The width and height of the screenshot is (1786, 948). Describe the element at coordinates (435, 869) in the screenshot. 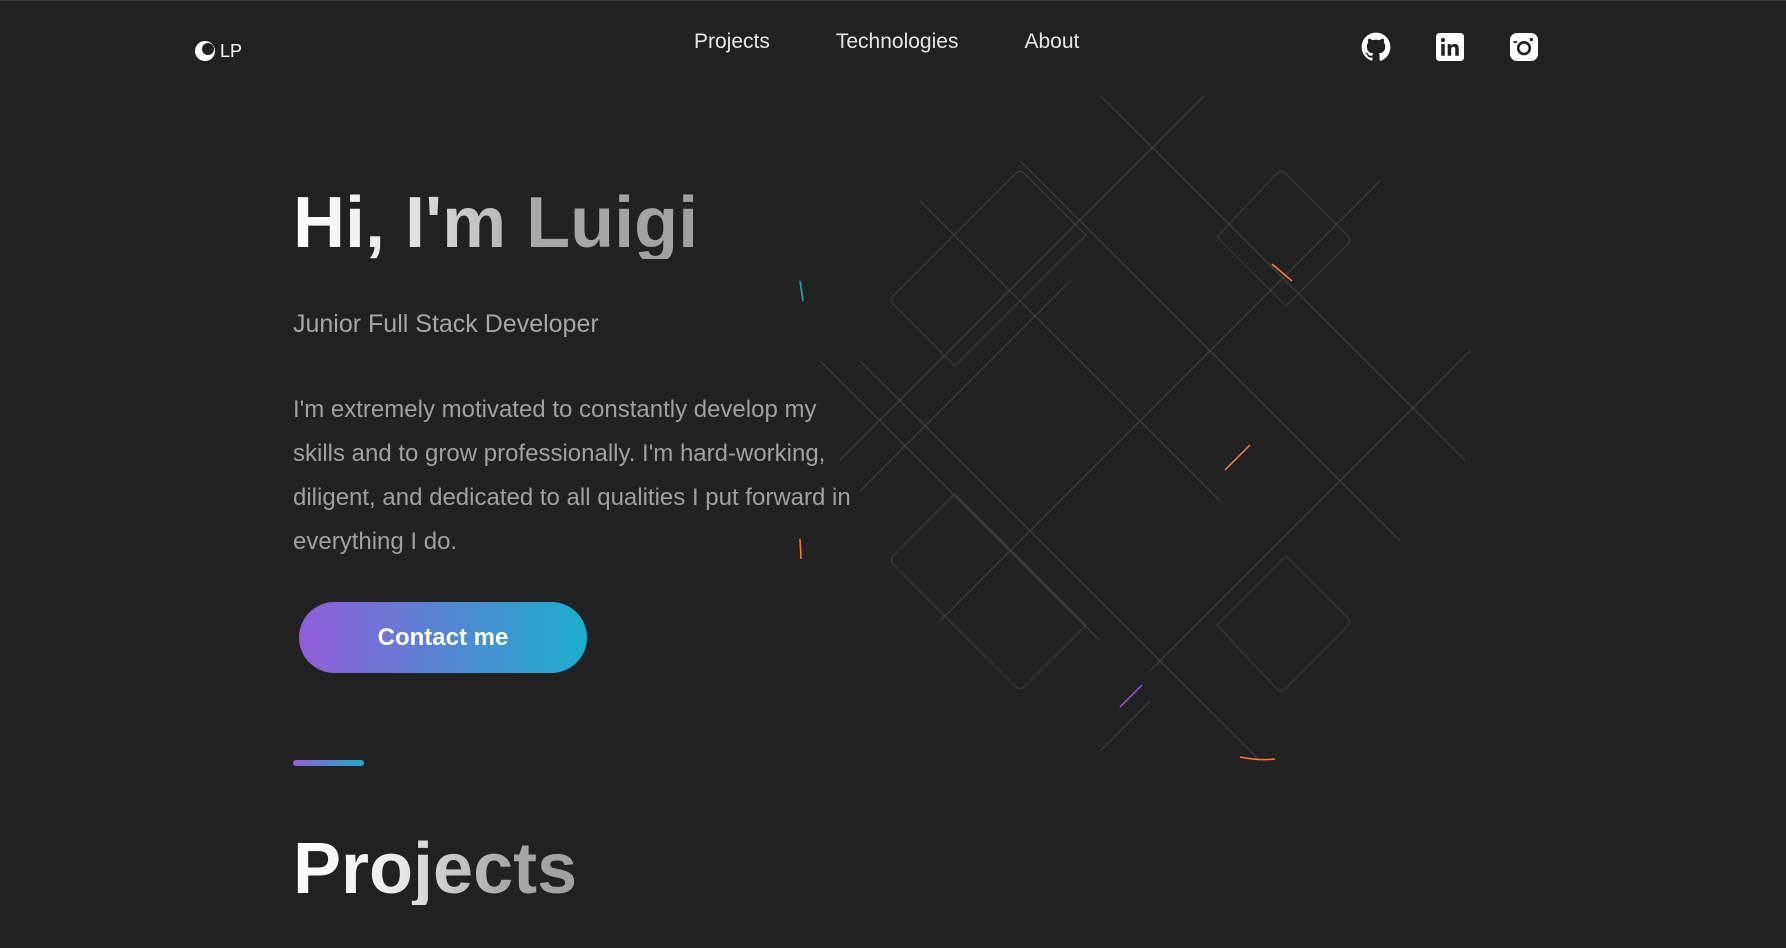

I see `projects-section-title: Projects` at that location.